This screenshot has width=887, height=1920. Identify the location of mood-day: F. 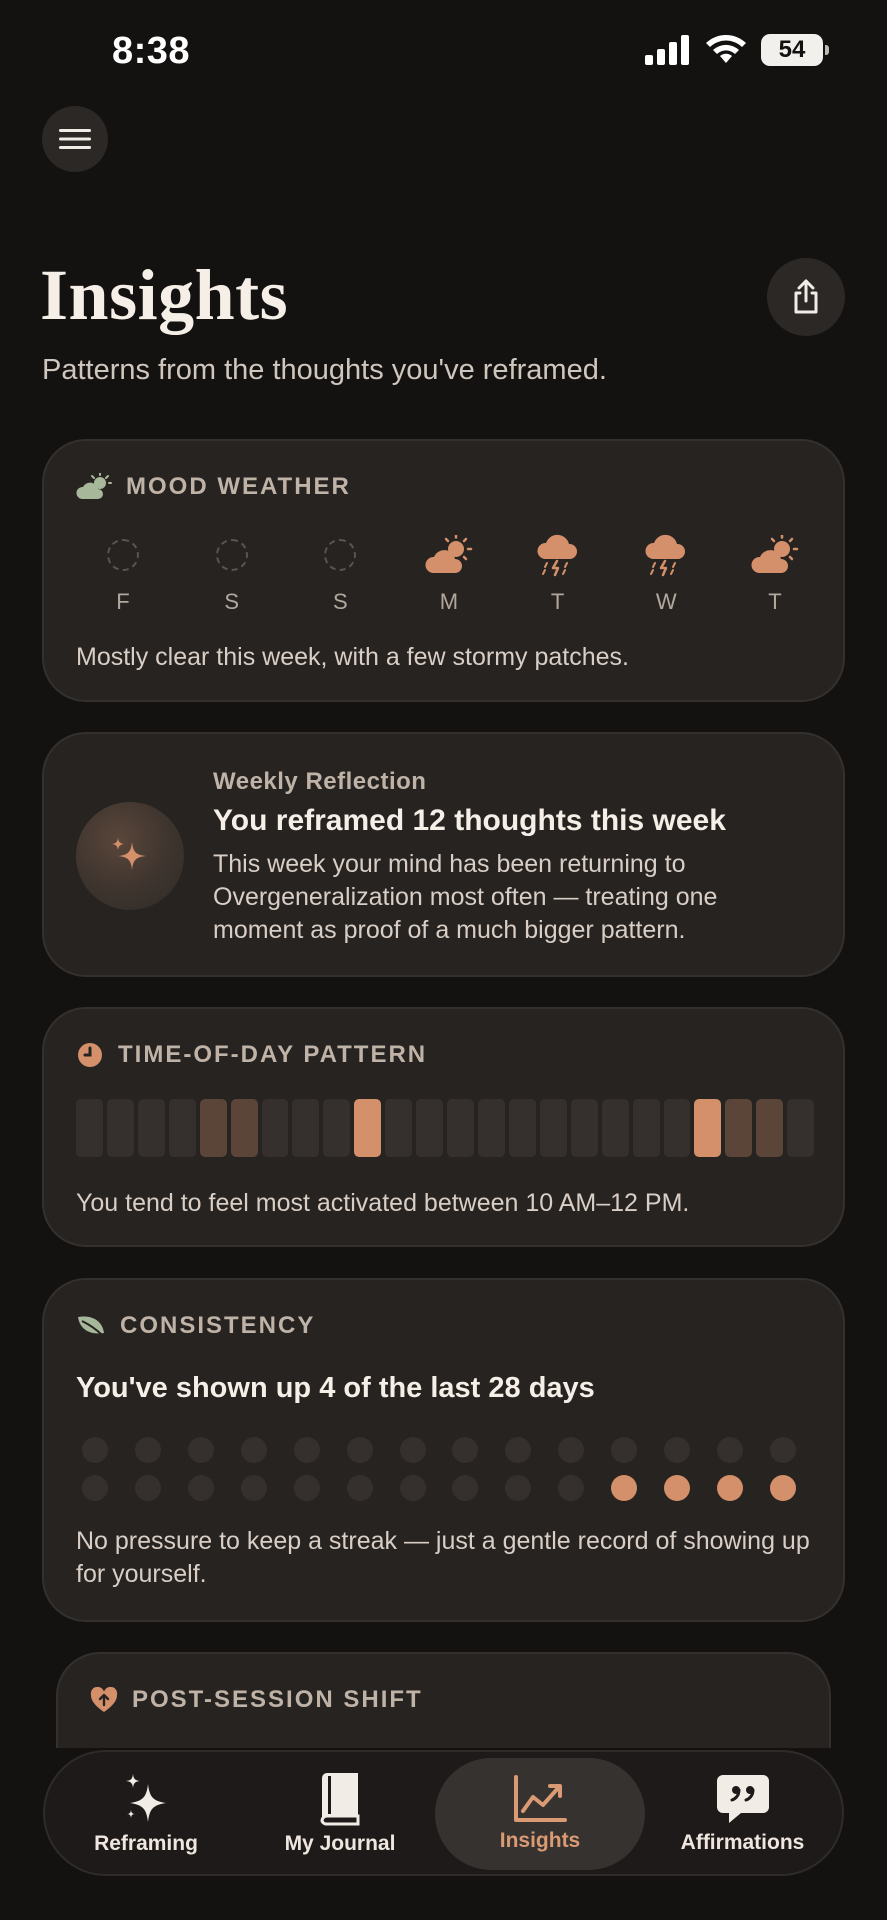
(123, 574).